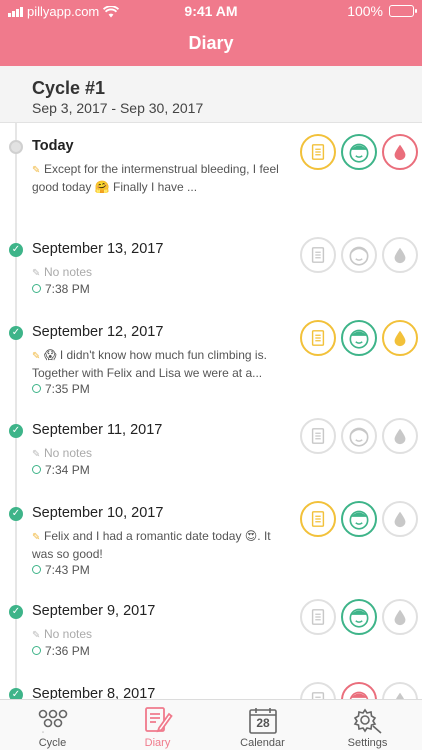 This screenshot has height=750, width=422. What do you see at coordinates (98, 249) in the screenshot?
I see `entry-date: September 13, 2017` at bounding box center [98, 249].